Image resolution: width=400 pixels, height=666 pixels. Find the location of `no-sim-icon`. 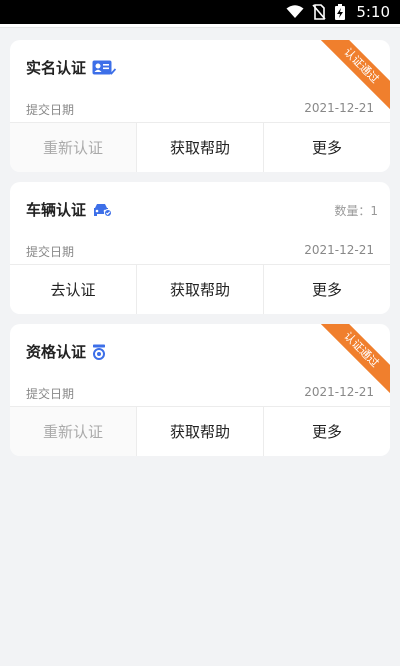

no-sim-icon is located at coordinates (319, 12).